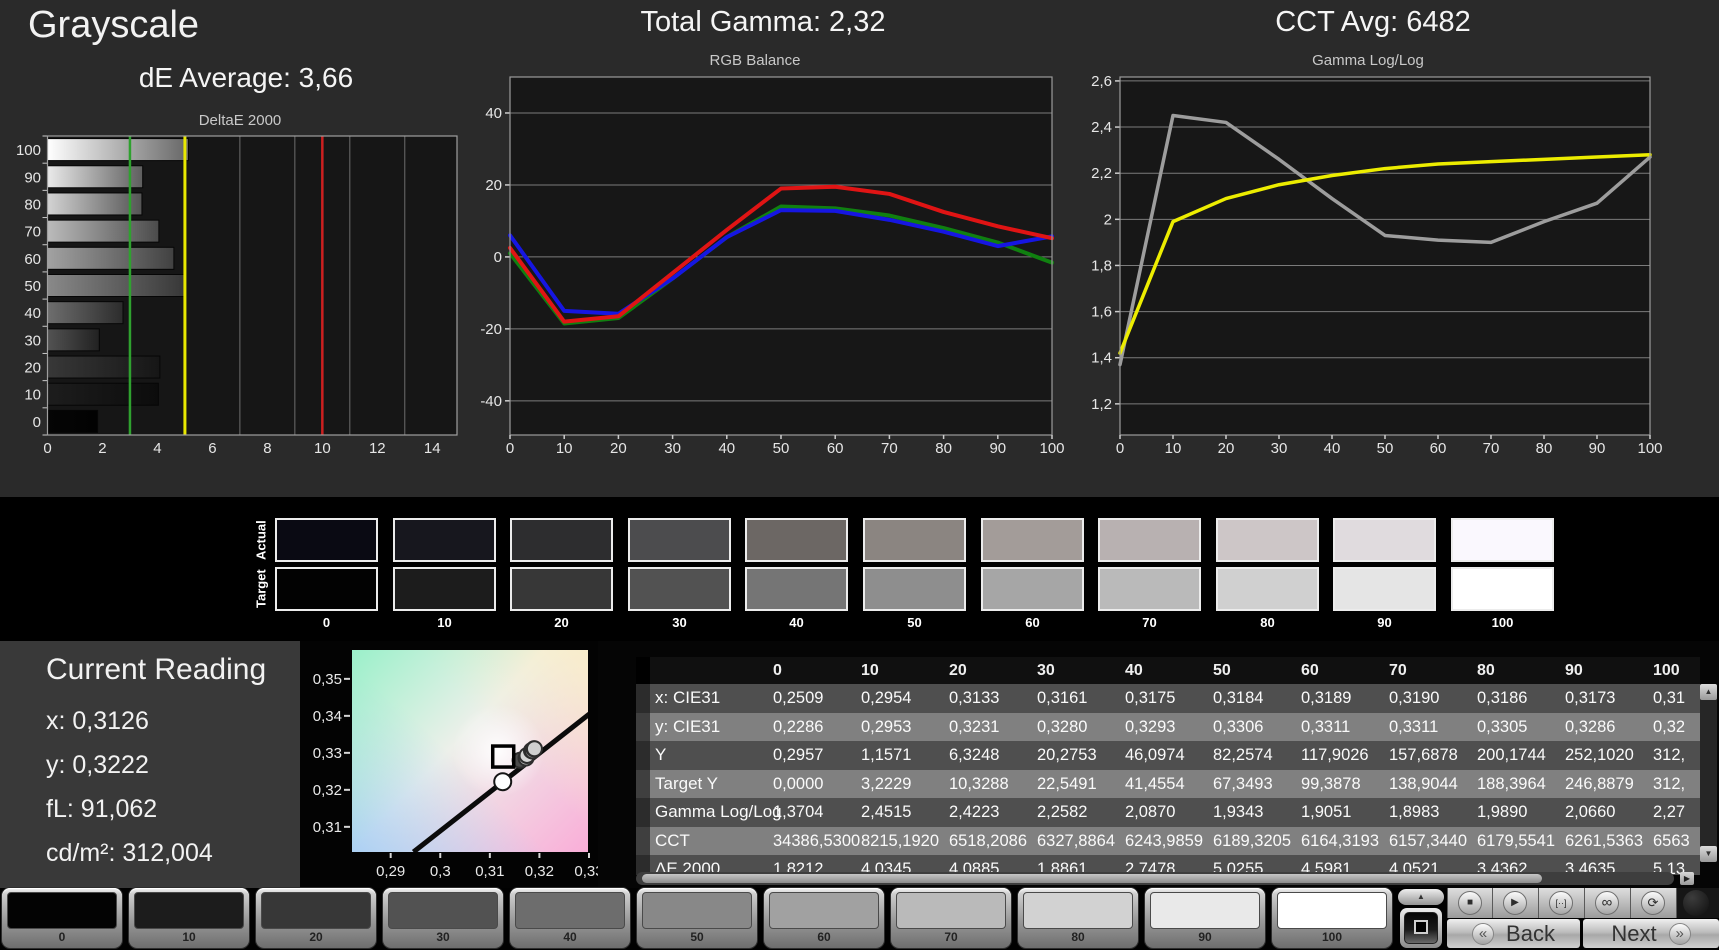 This screenshot has width=1719, height=950. Describe the element at coordinates (718, 811) in the screenshot. I see `table-row-label: Gamma Log/Log` at that location.